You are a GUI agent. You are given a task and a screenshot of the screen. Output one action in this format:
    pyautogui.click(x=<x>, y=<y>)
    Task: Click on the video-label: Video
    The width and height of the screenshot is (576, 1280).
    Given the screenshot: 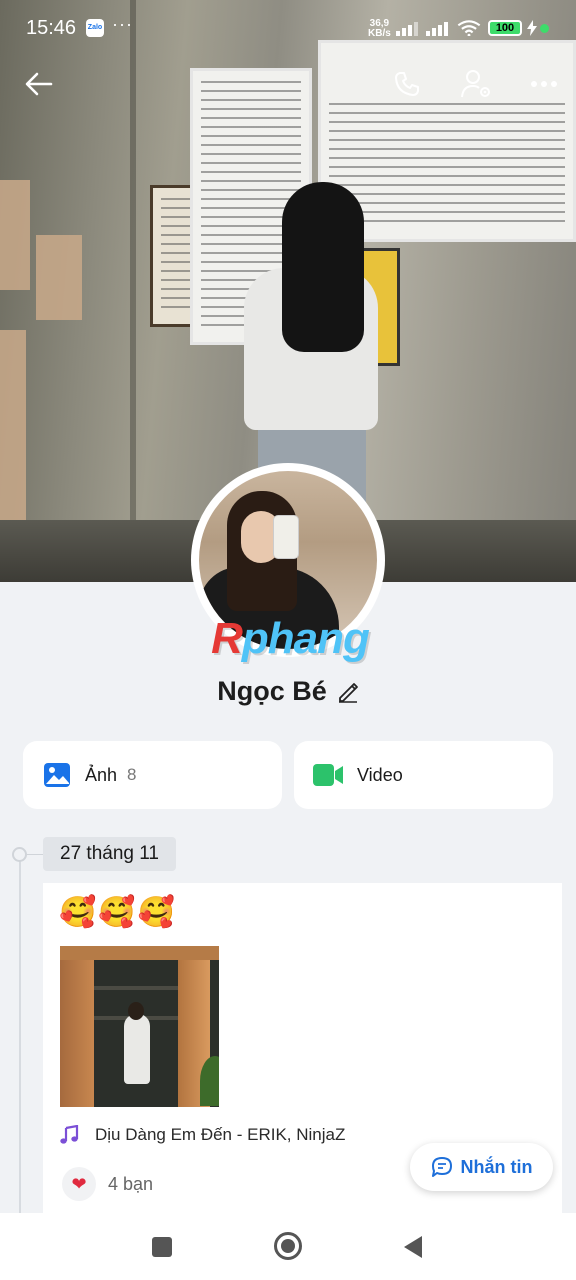 What is the action you would take?
    pyautogui.click(x=380, y=774)
    